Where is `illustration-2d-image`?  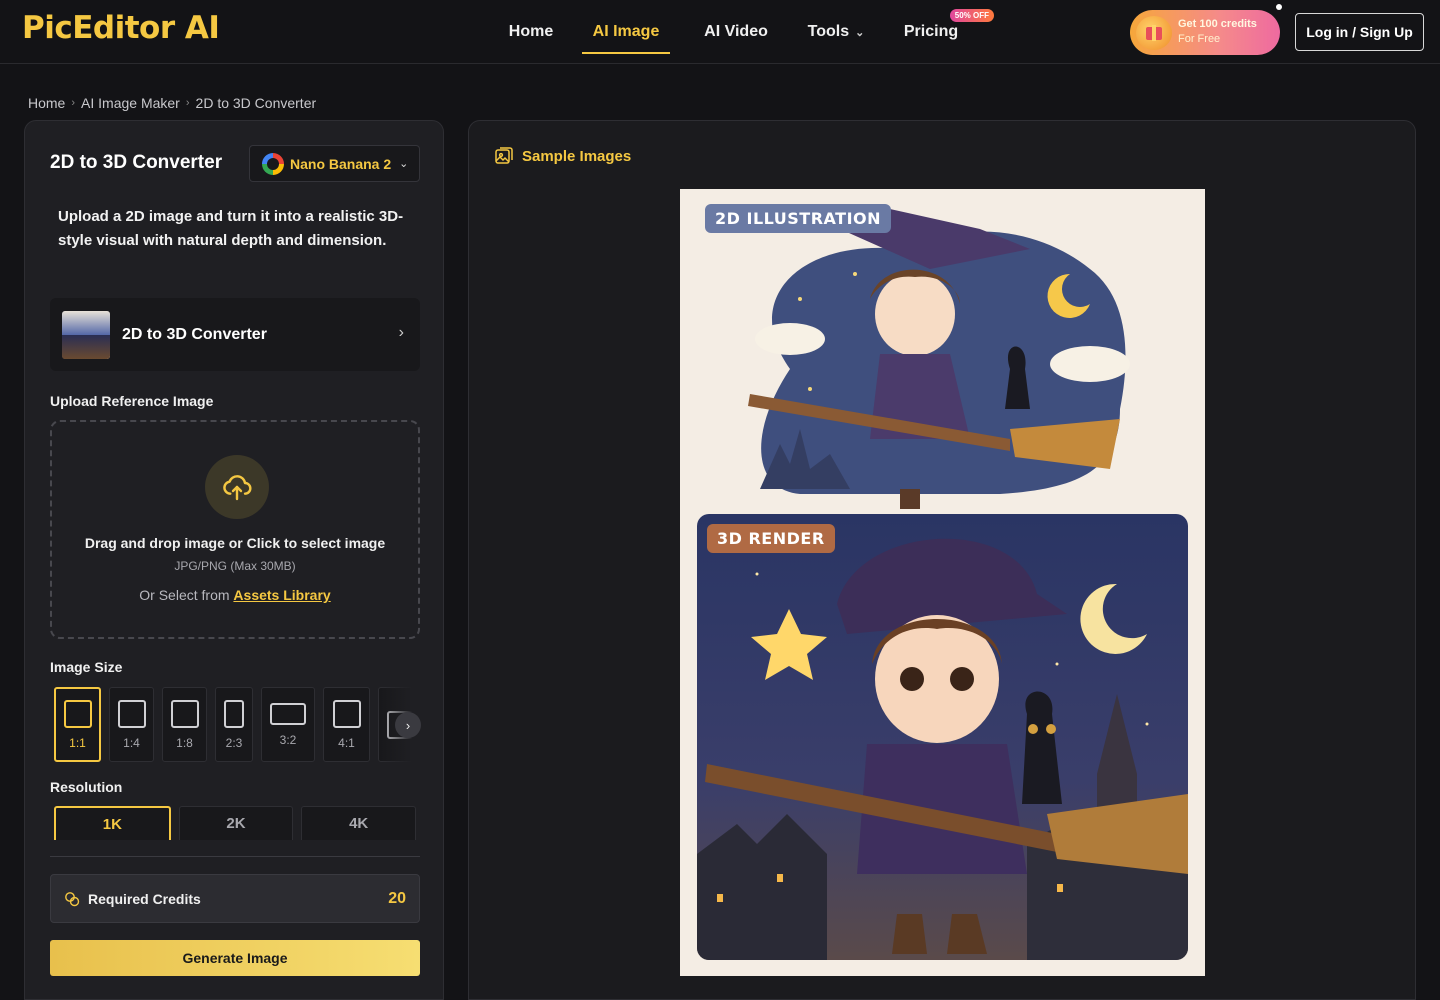 illustration-2d-image is located at coordinates (939, 359).